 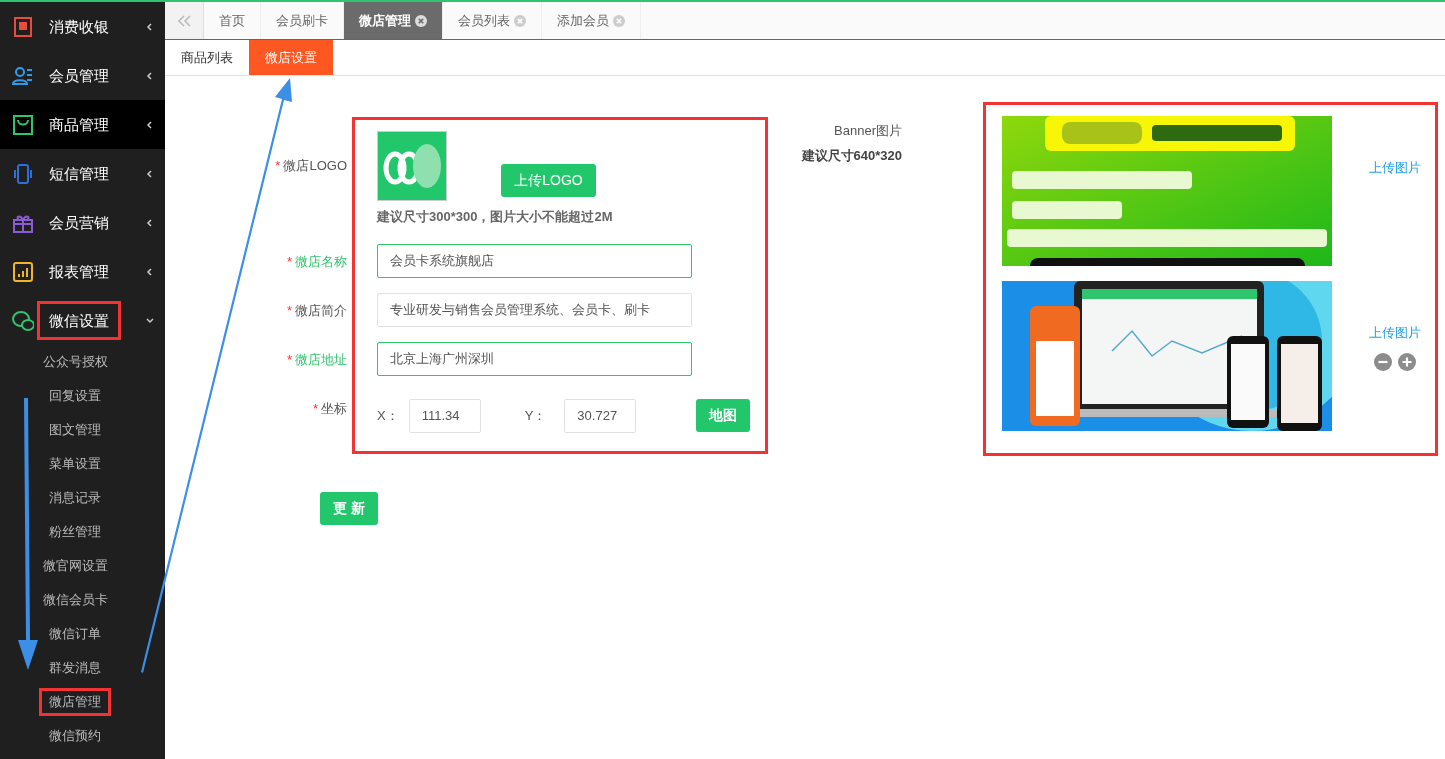 What do you see at coordinates (23, 124) in the screenshot?
I see `bag-icon` at bounding box center [23, 124].